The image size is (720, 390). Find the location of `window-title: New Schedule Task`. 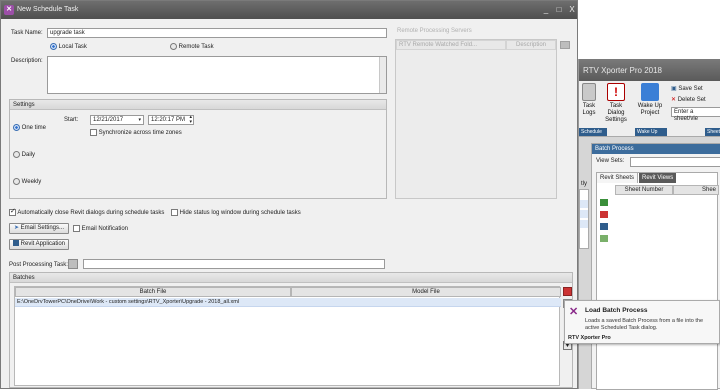

window-title: New Schedule Task is located at coordinates (48, 9).